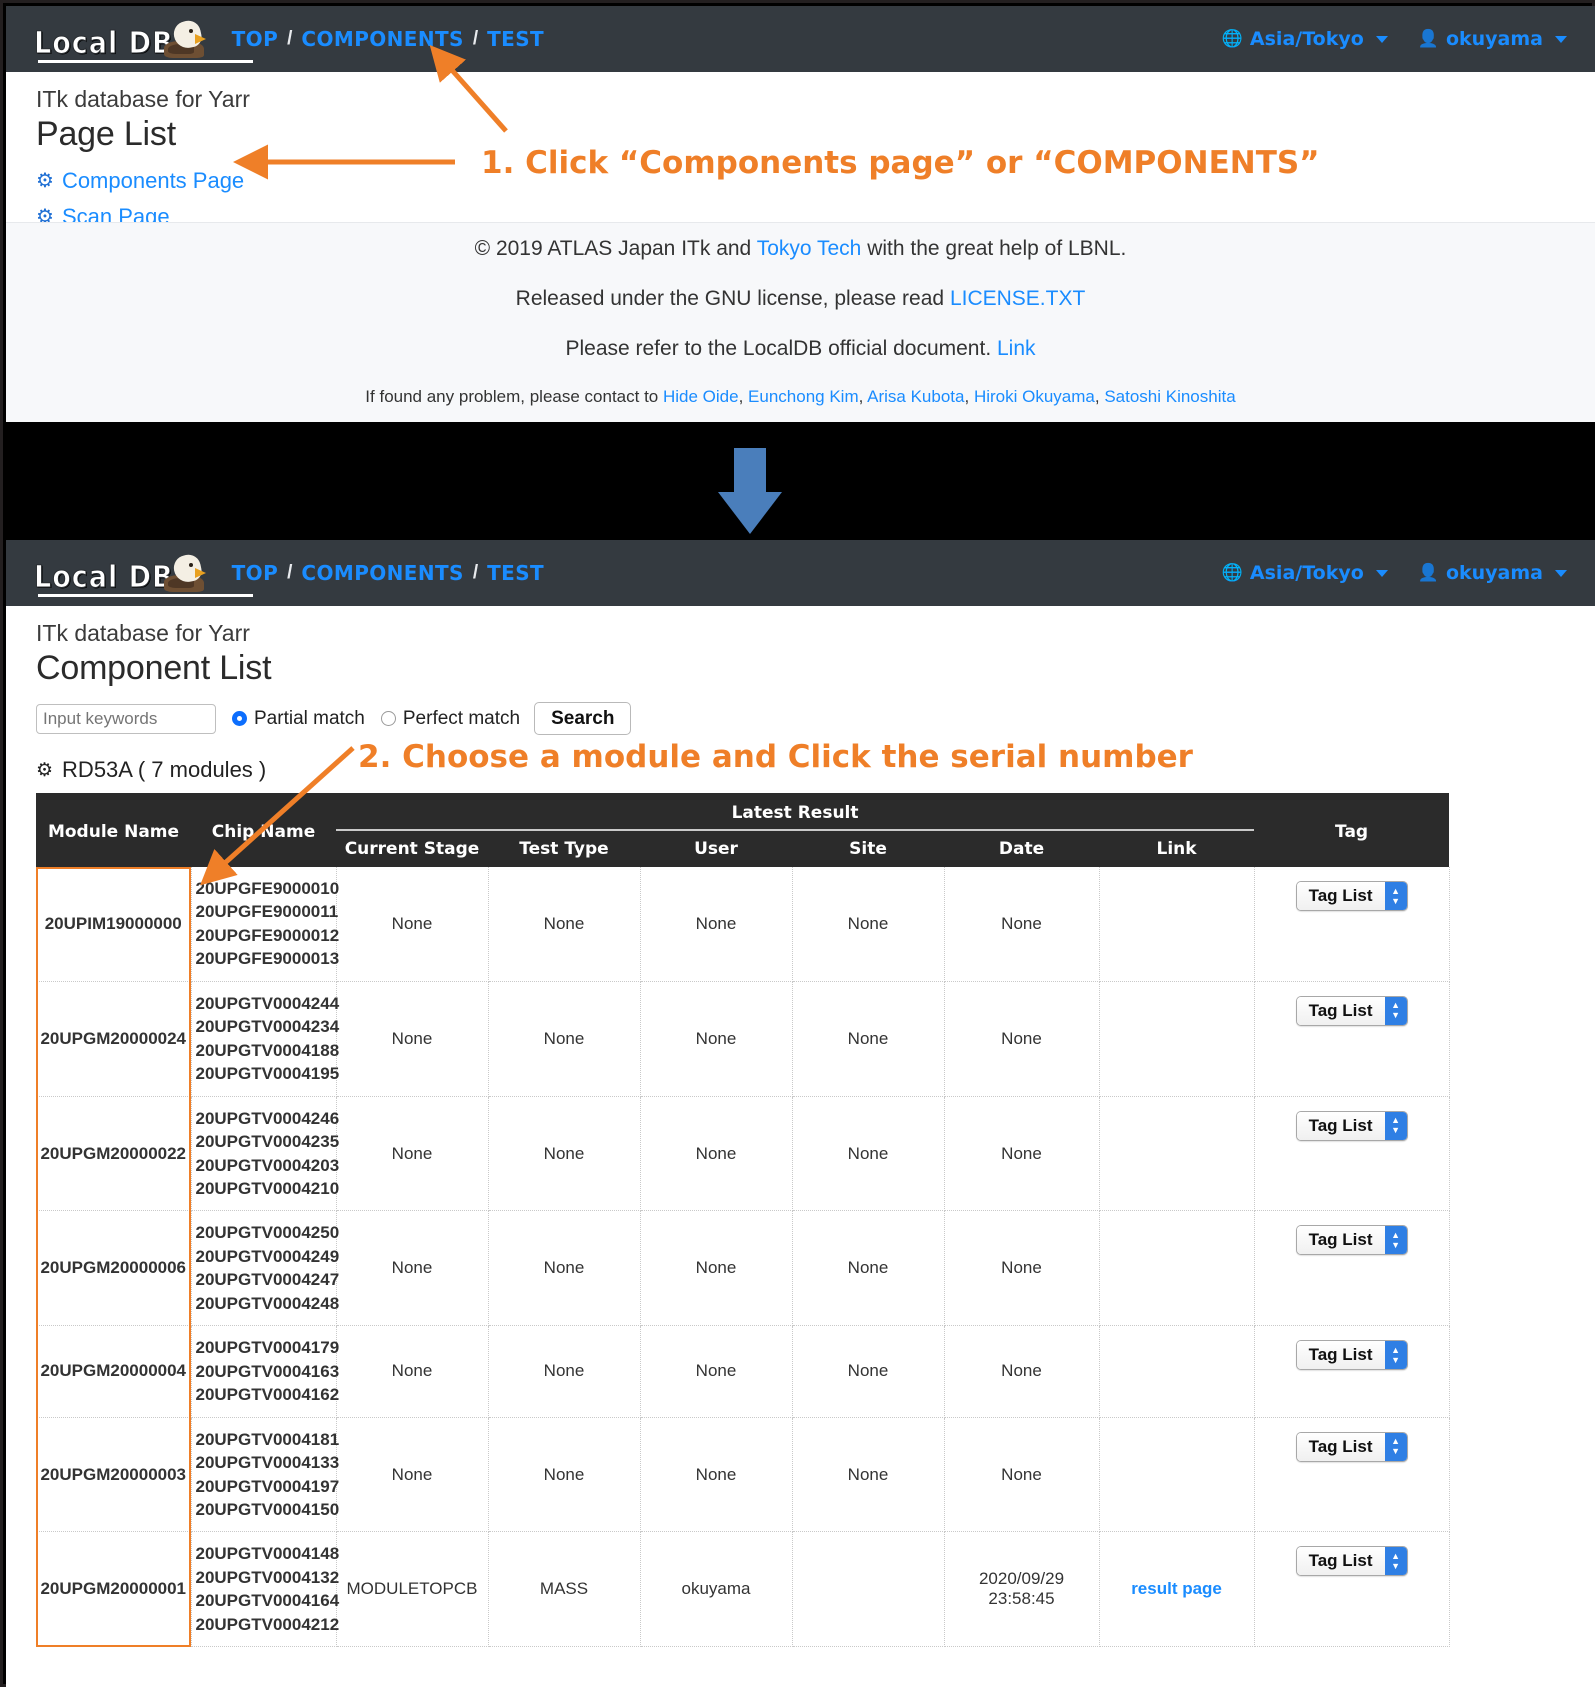 Image resolution: width=1595 pixels, height=1690 pixels. I want to click on chip-name-link: 20UPGTV0004150, so click(268, 1509).